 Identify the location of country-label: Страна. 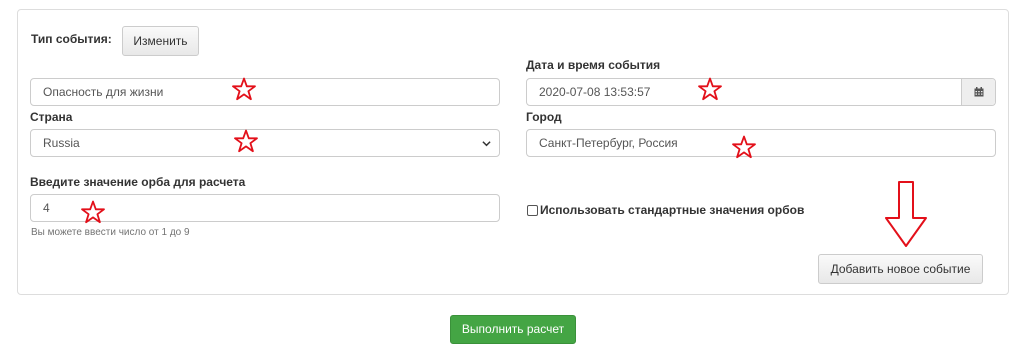
(51, 117).